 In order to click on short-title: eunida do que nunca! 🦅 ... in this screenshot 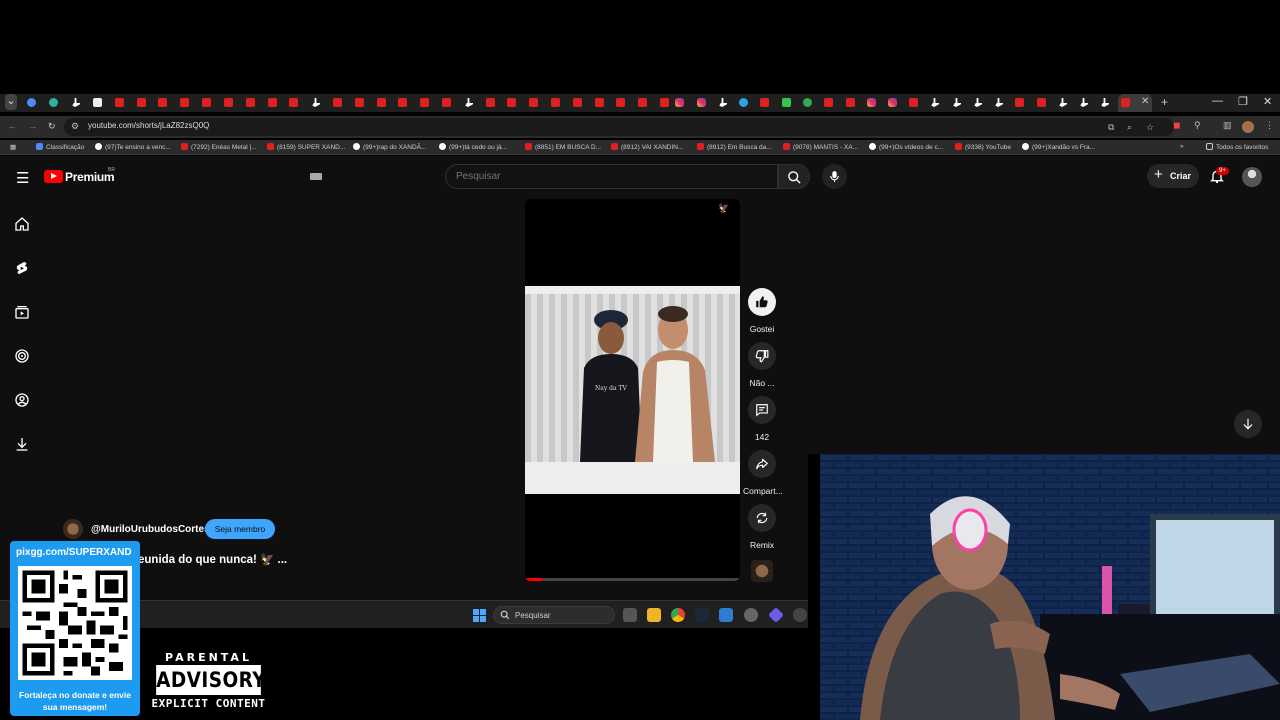, I will do `click(212, 559)`.